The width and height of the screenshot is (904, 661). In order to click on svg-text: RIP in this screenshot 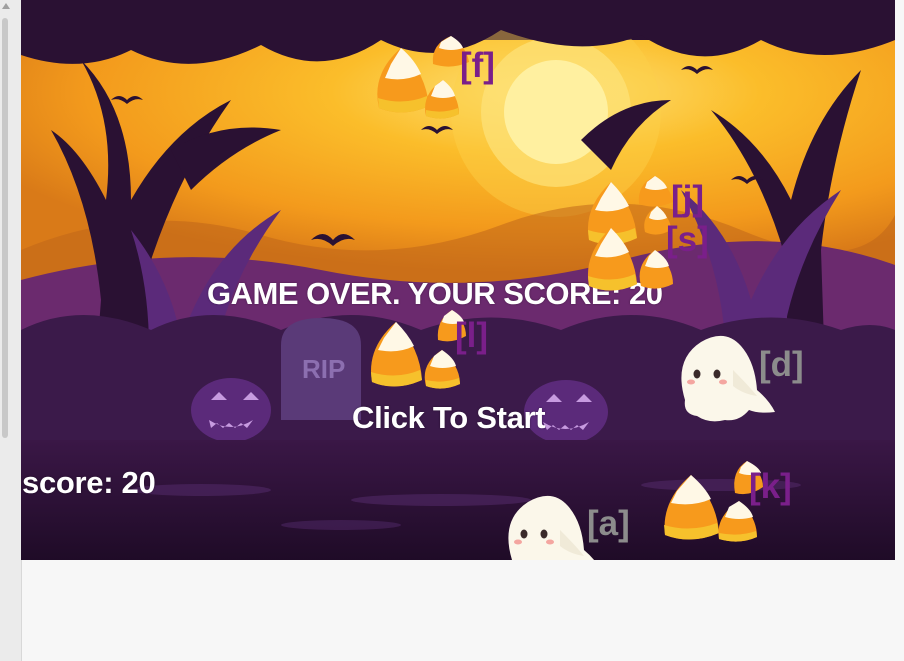, I will do `click(323, 369)`.